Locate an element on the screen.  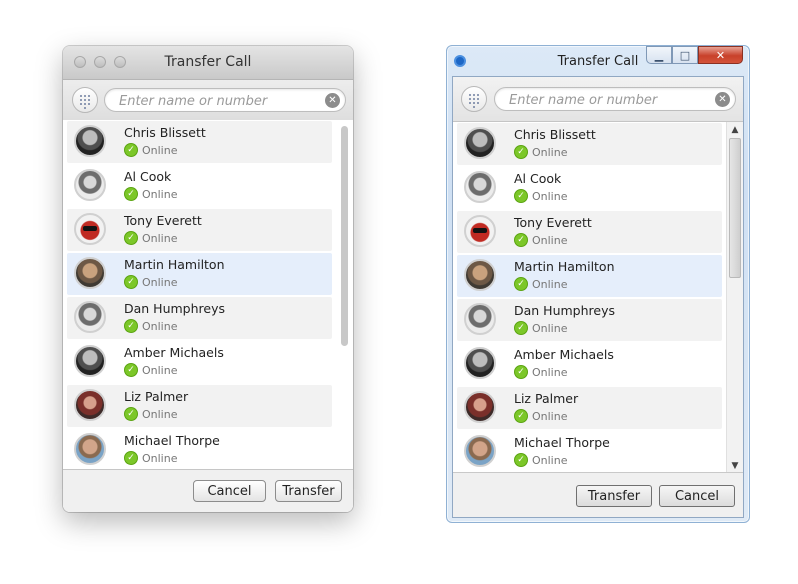
search-bar: ✕ is located at coordinates (208, 100).